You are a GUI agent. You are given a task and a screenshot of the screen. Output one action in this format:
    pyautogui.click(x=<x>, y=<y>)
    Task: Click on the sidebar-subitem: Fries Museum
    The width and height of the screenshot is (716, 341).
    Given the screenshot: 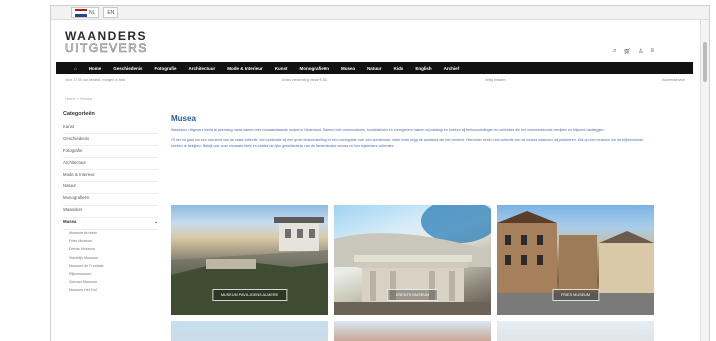 What is the action you would take?
    pyautogui.click(x=110, y=243)
    